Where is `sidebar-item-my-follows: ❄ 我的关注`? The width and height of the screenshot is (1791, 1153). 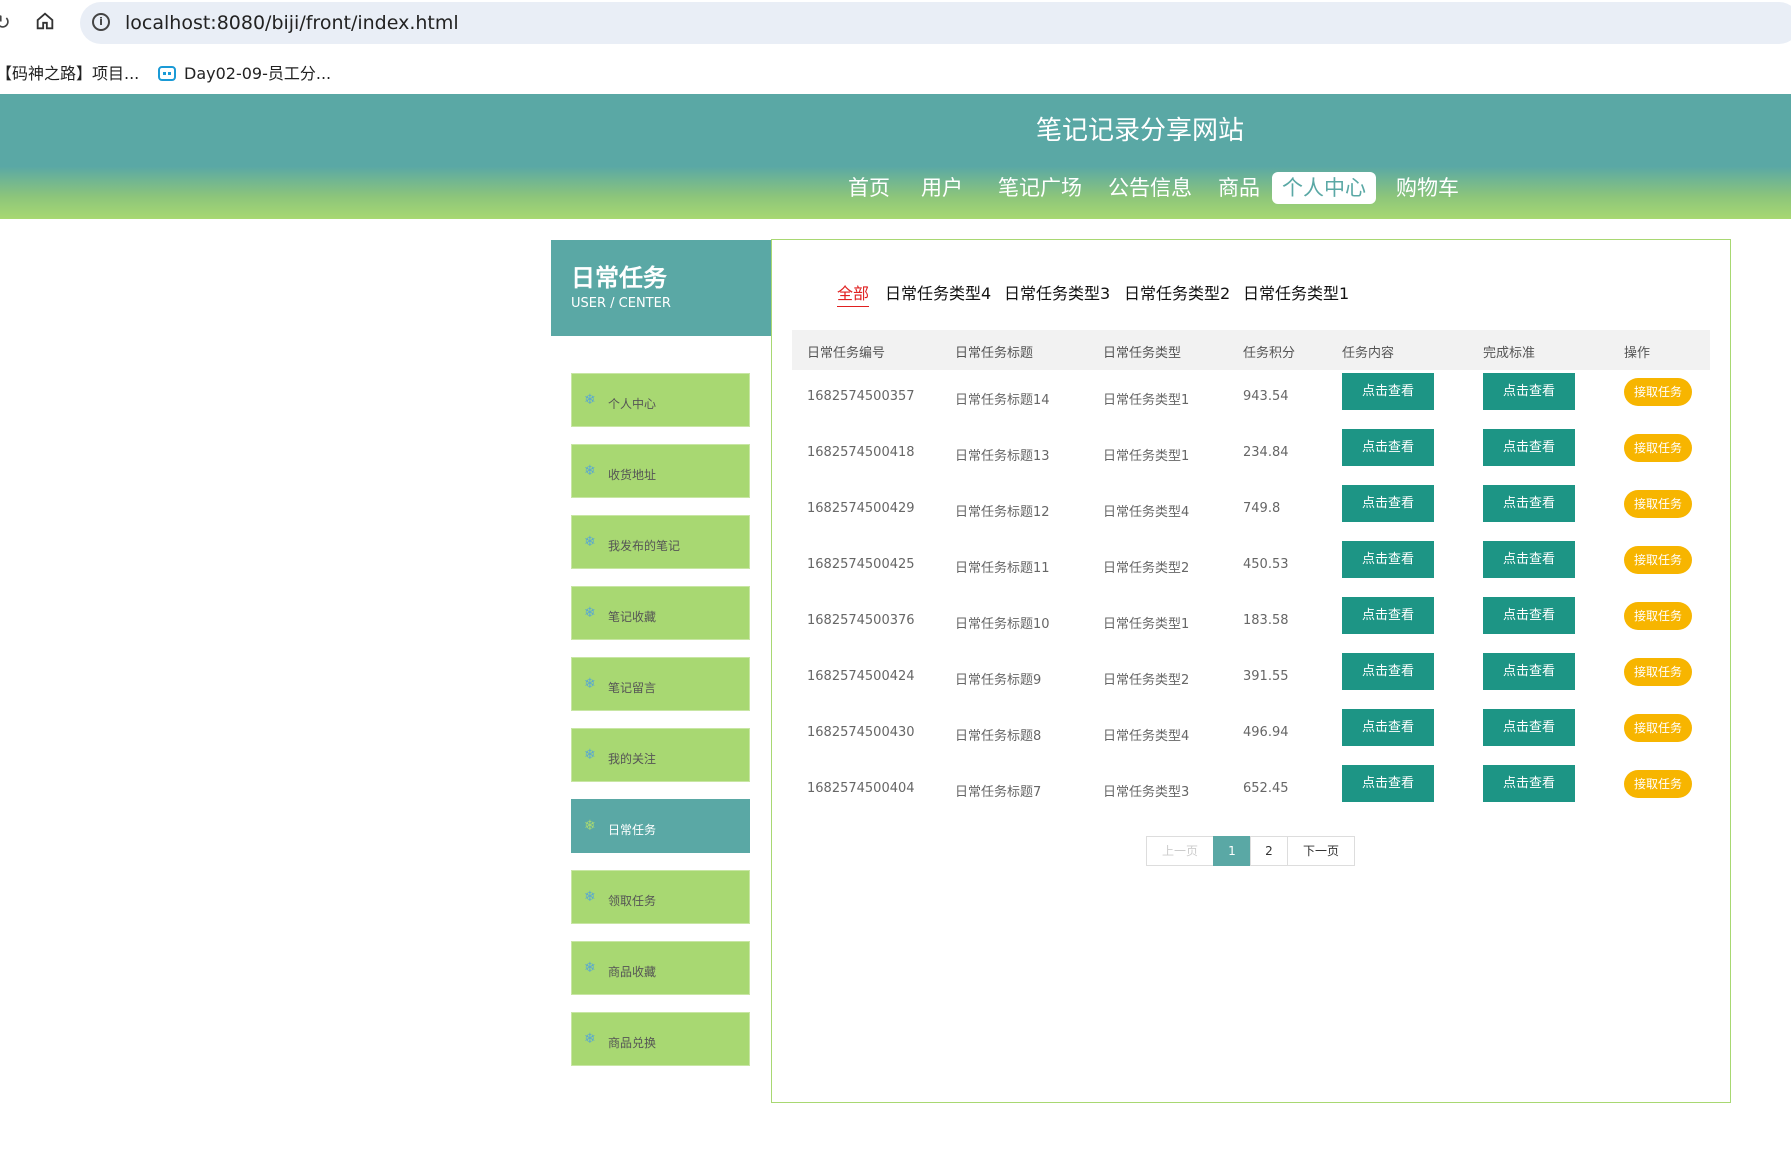
sidebar-item-my-follows: ❄ 我的关注 is located at coordinates (660, 755).